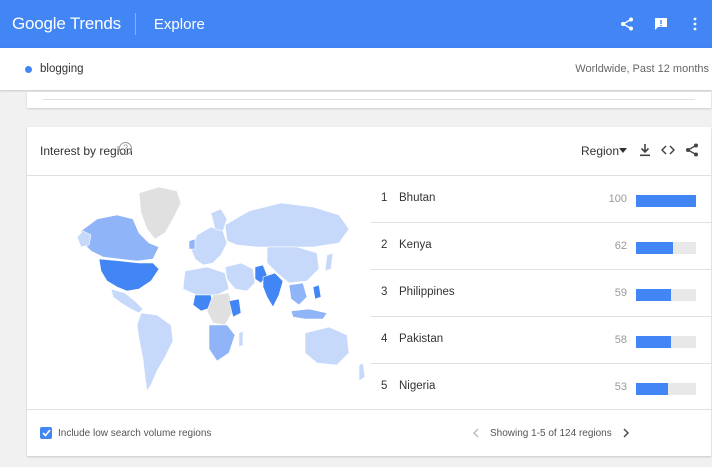 This screenshot has height=467, width=712. I want to click on page-title: Explore, so click(179, 24).